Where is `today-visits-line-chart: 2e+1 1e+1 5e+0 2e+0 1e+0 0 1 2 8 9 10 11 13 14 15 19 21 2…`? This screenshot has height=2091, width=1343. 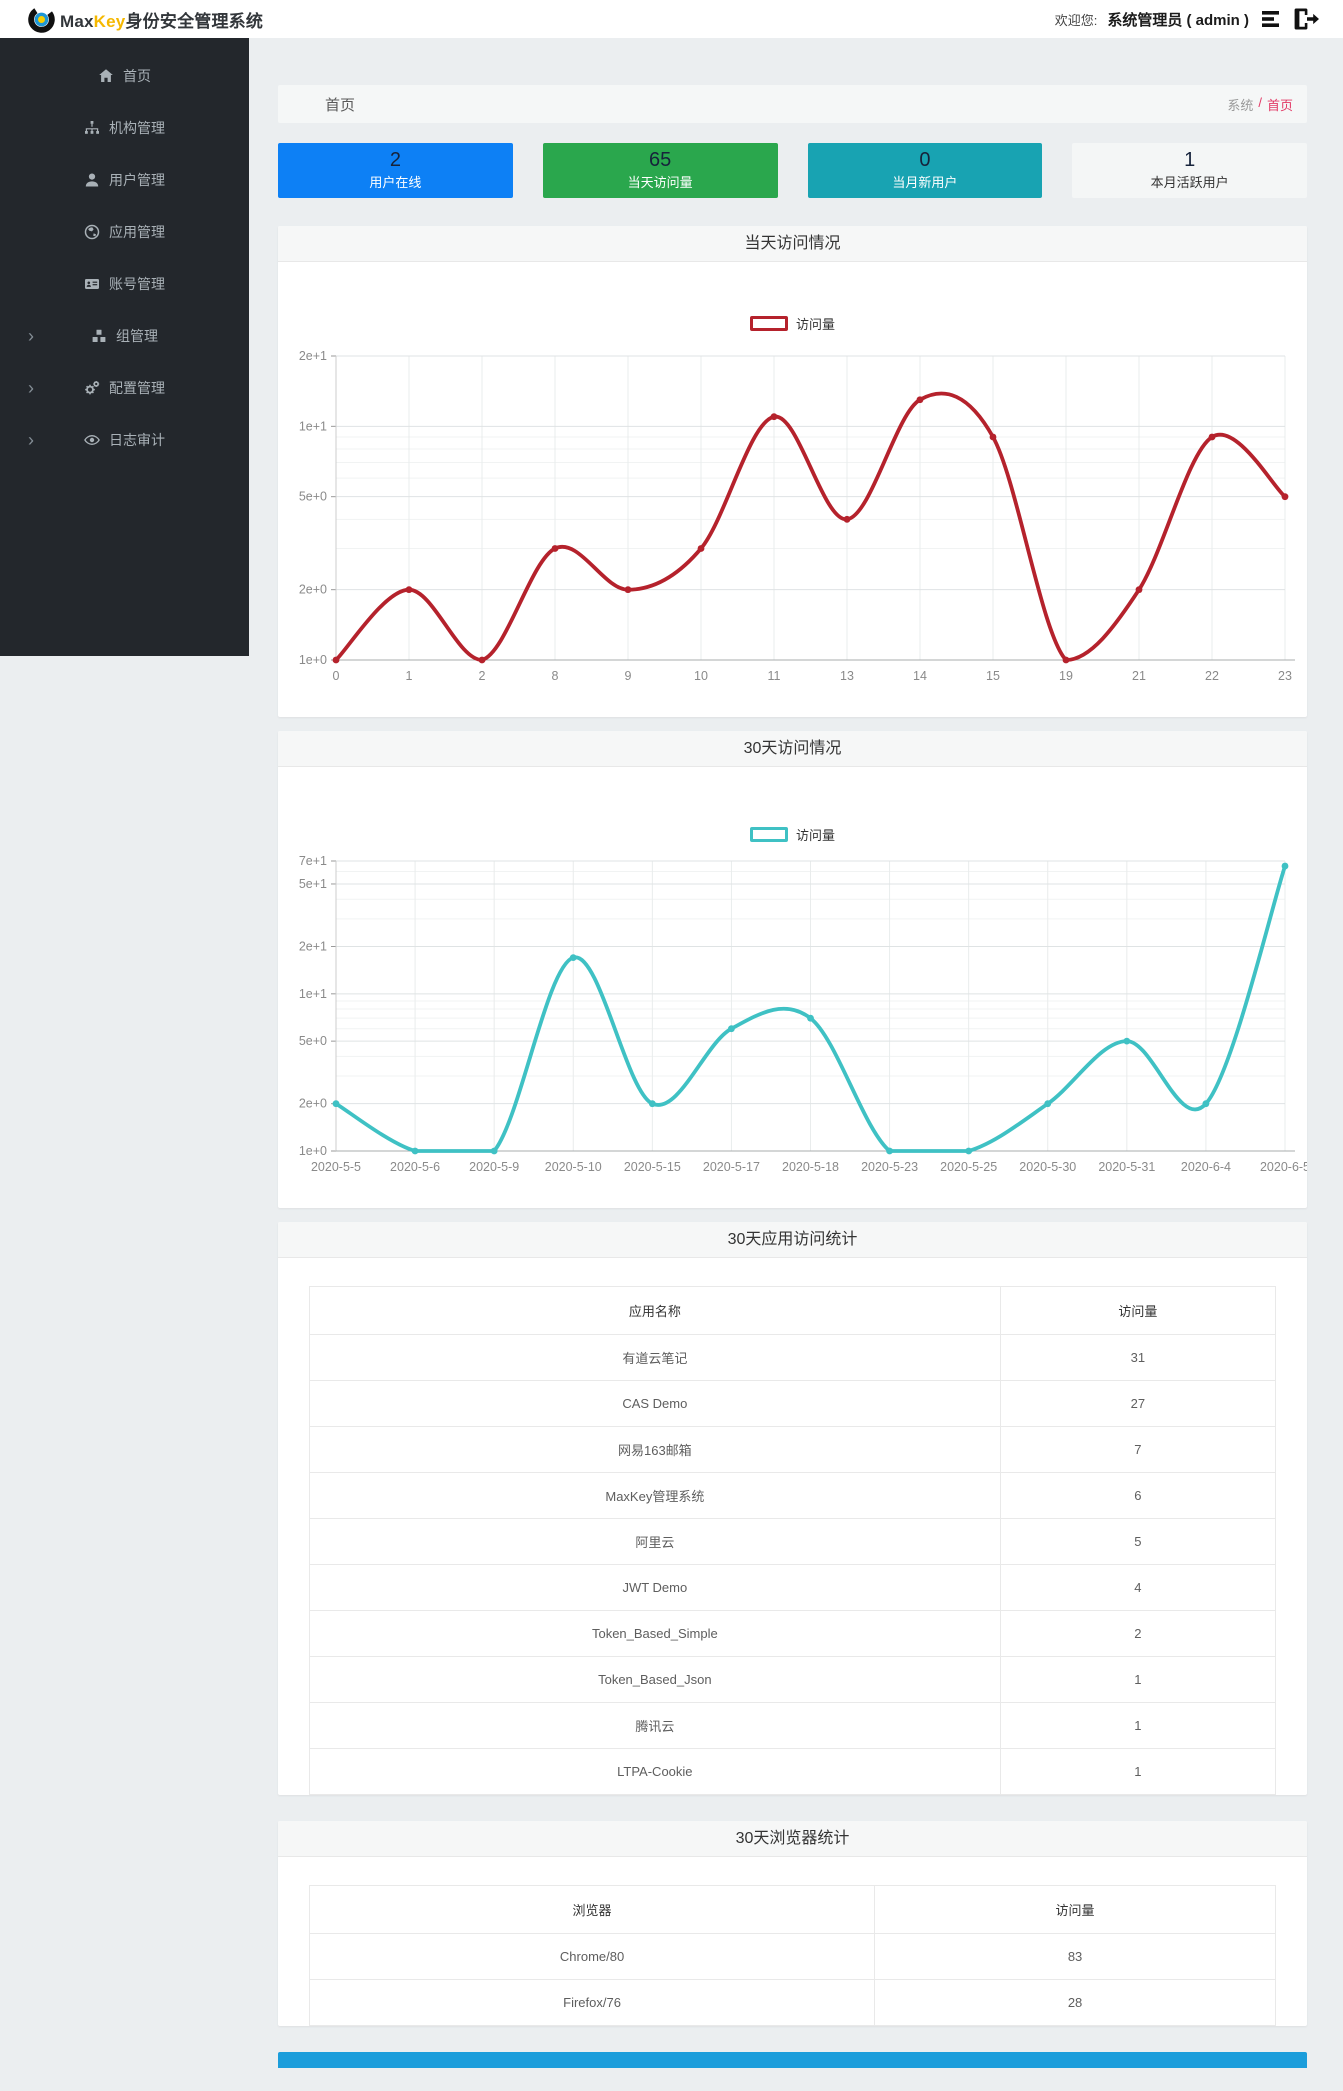 today-visits-line-chart: 2e+1 1e+1 5e+0 2e+0 1e+0 0 1 2 8 9 10 11 13 14 15 19 21 2… is located at coordinates (797, 516).